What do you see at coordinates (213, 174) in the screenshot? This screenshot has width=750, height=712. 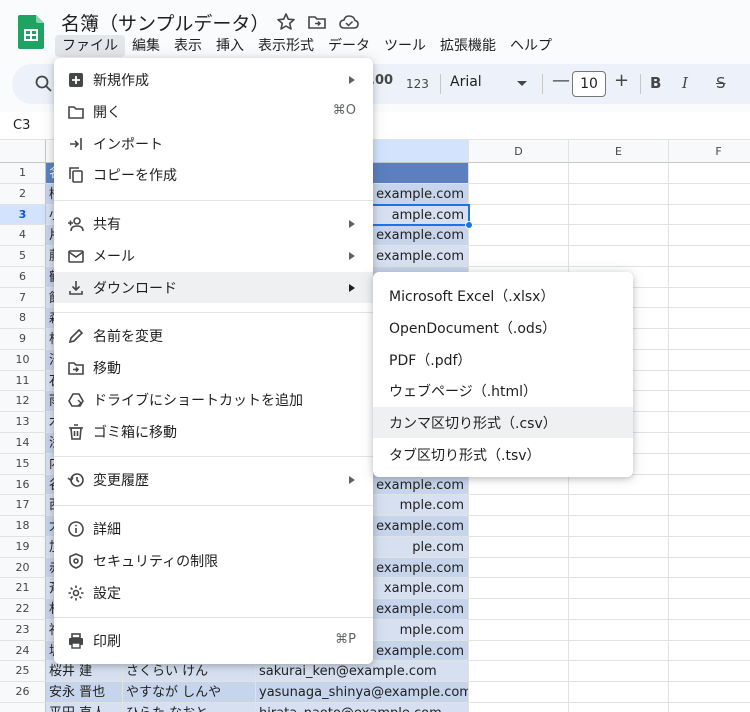 I see `file-menu-item-3: コピーを作成` at bounding box center [213, 174].